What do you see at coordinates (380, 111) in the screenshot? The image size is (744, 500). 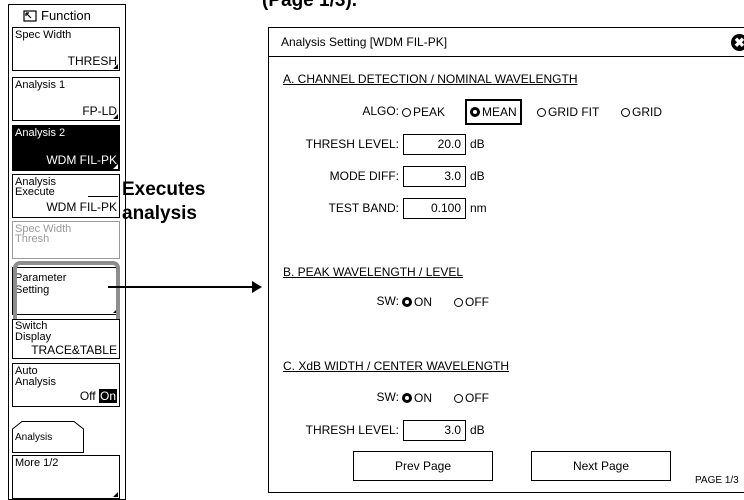 I see `algo-label: ALGO:` at bounding box center [380, 111].